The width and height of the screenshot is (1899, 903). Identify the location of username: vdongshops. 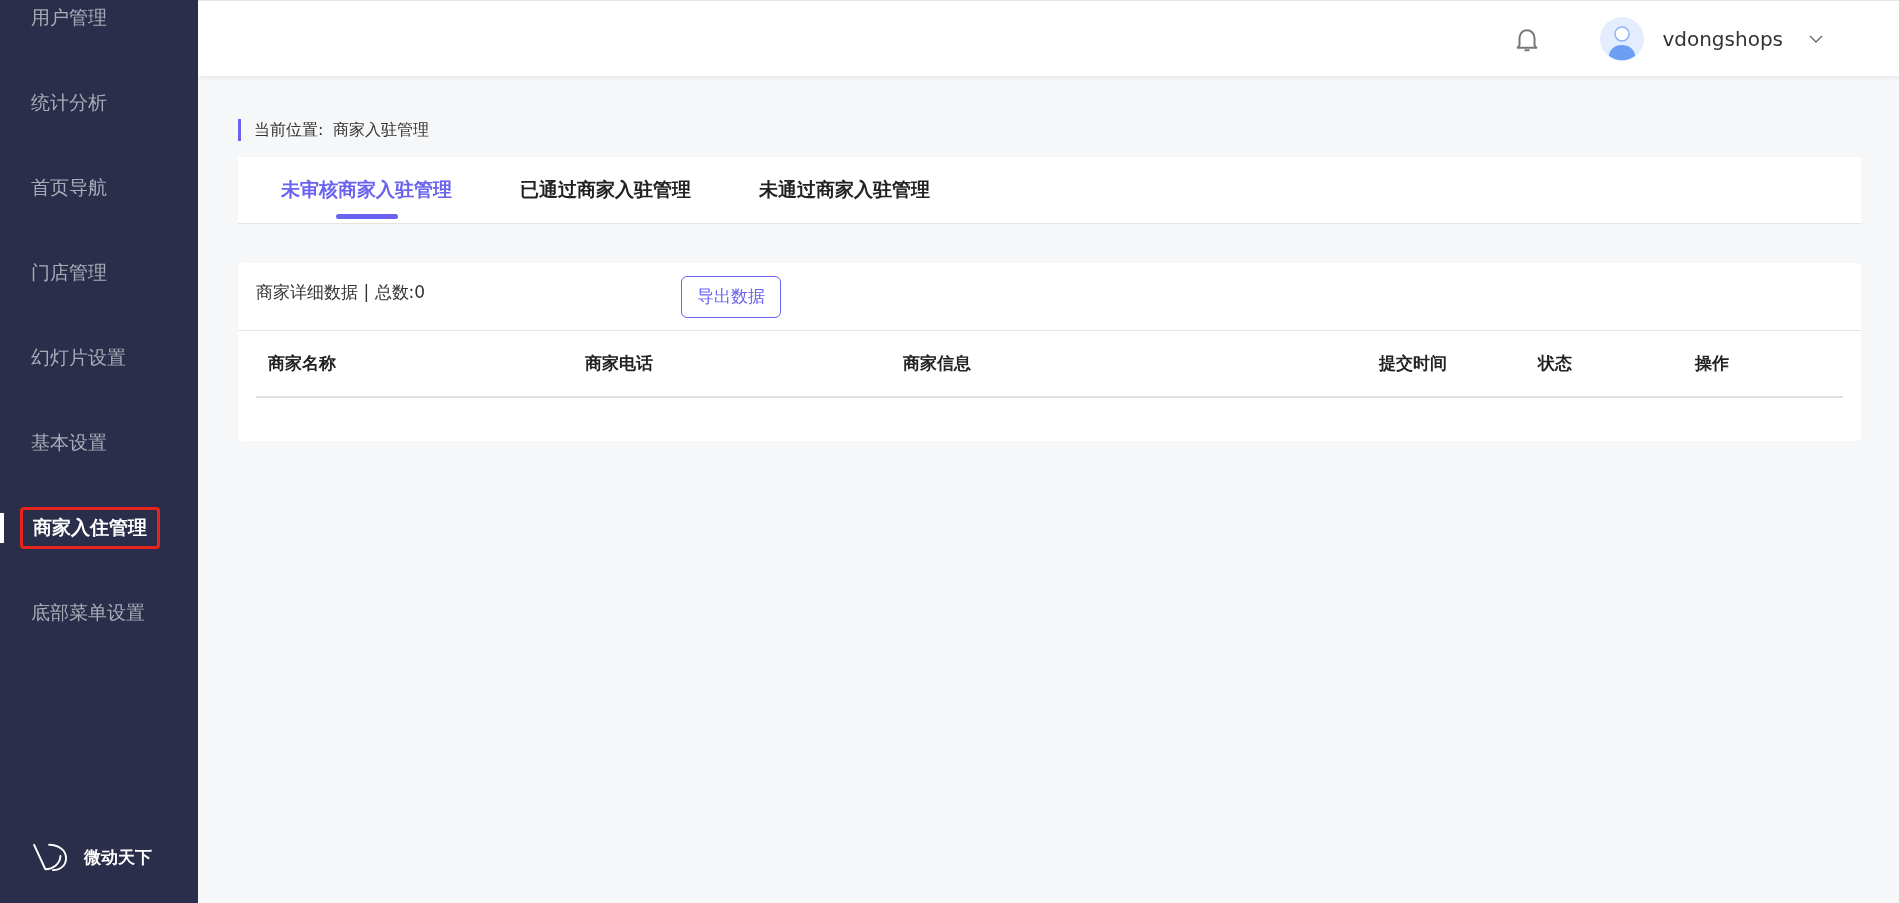
(1722, 38).